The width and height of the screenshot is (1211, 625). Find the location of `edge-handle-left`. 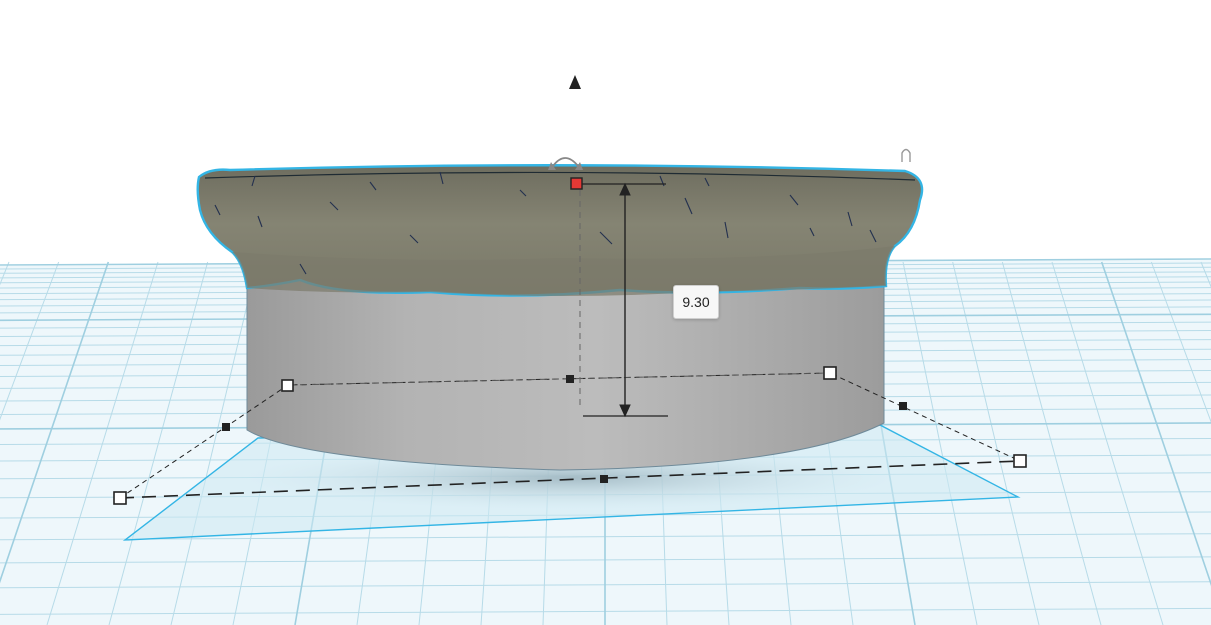

edge-handle-left is located at coordinates (226, 427).